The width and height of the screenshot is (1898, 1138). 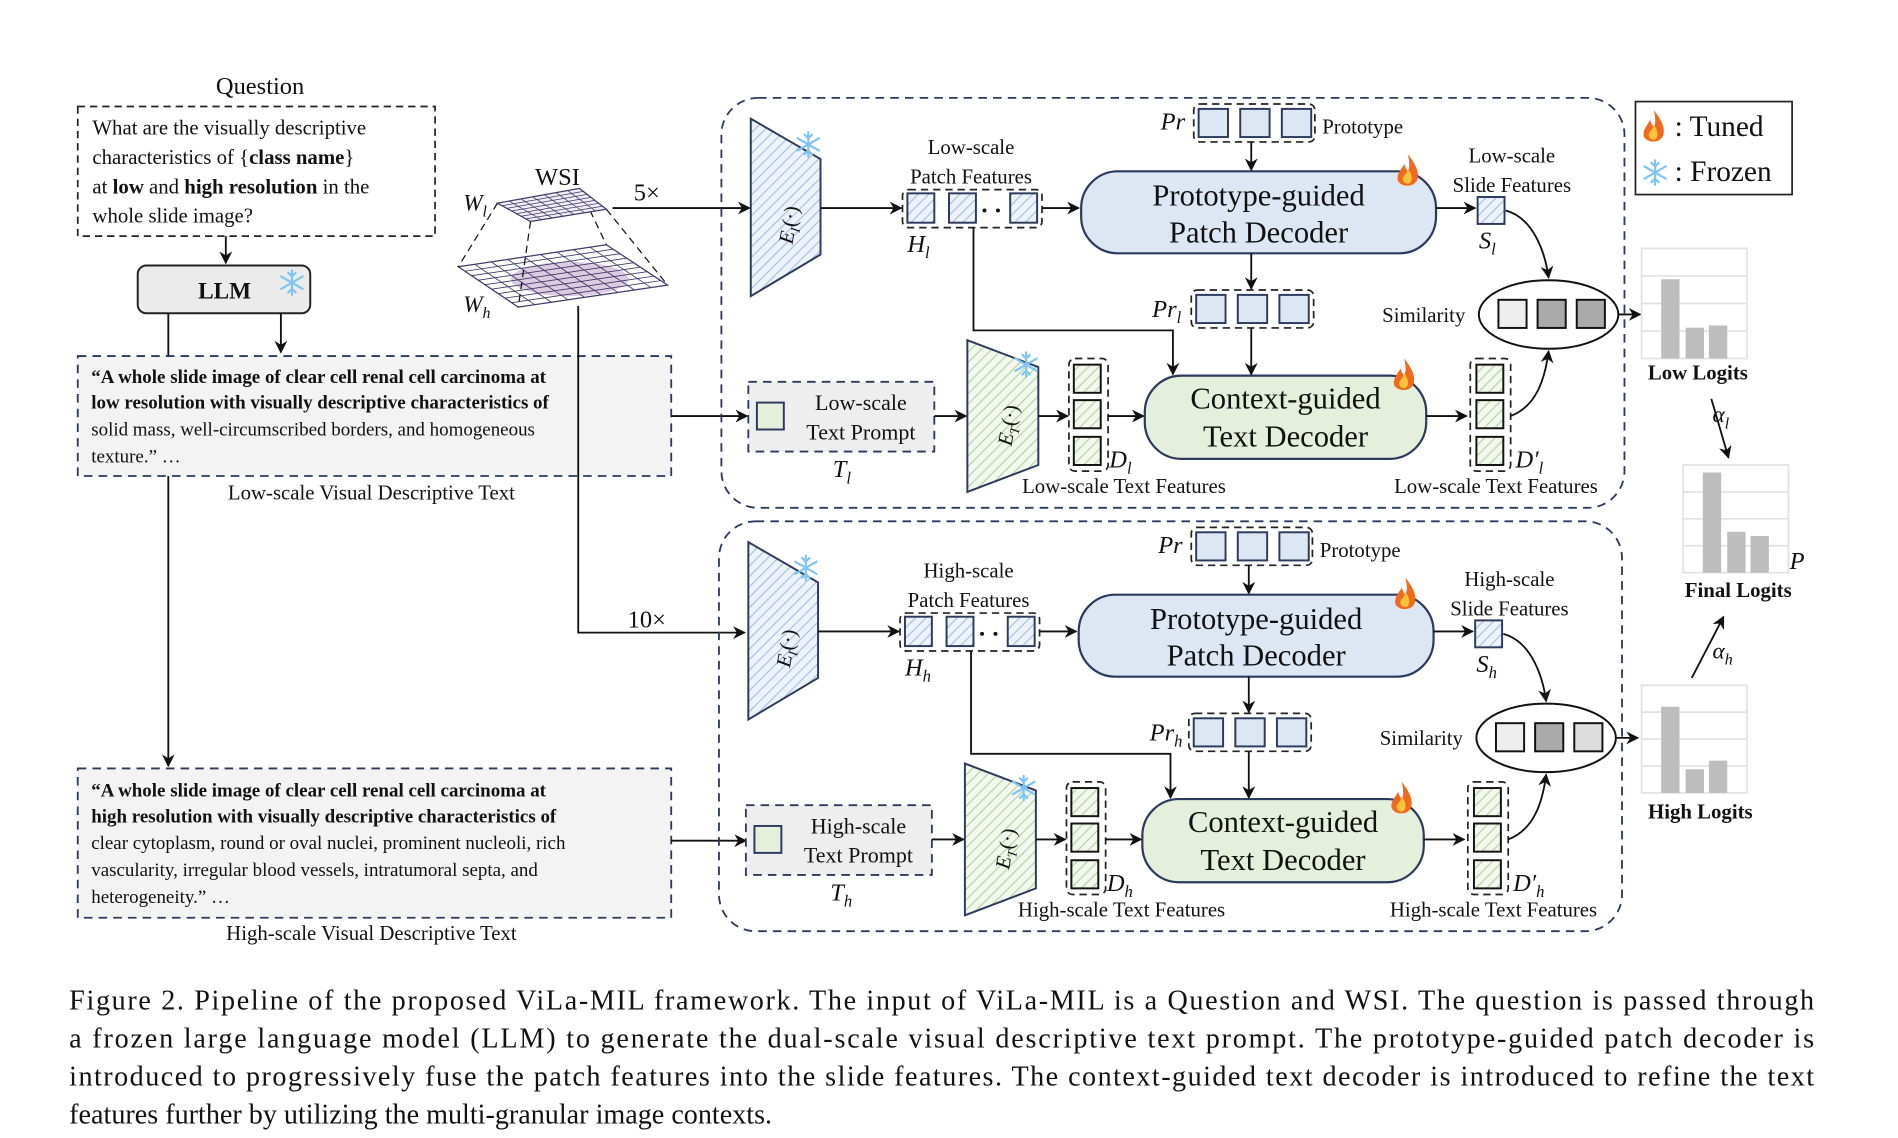 What do you see at coordinates (1285, 399) in the screenshot?
I see `label: Context-guided` at bounding box center [1285, 399].